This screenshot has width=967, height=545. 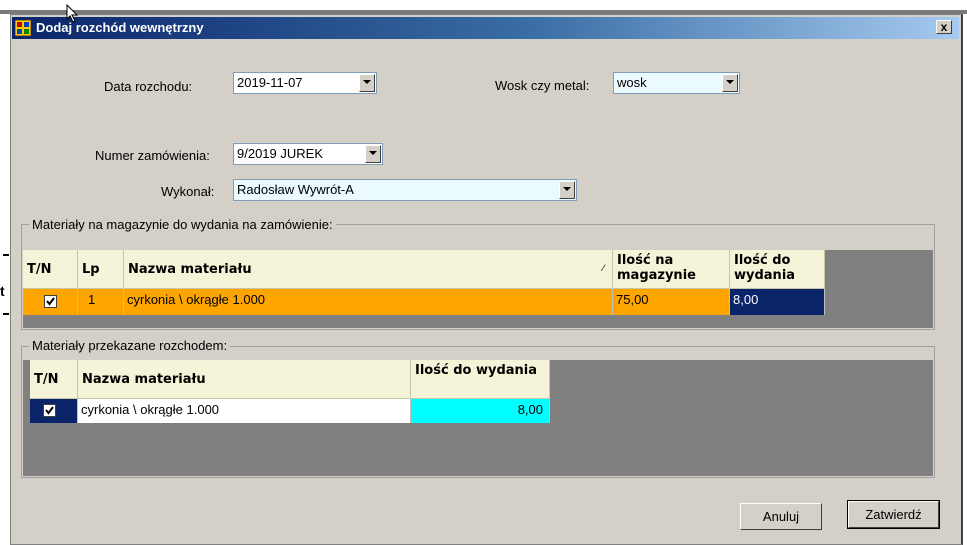 I want to click on wax-metal-value: wosk, so click(x=632, y=82).